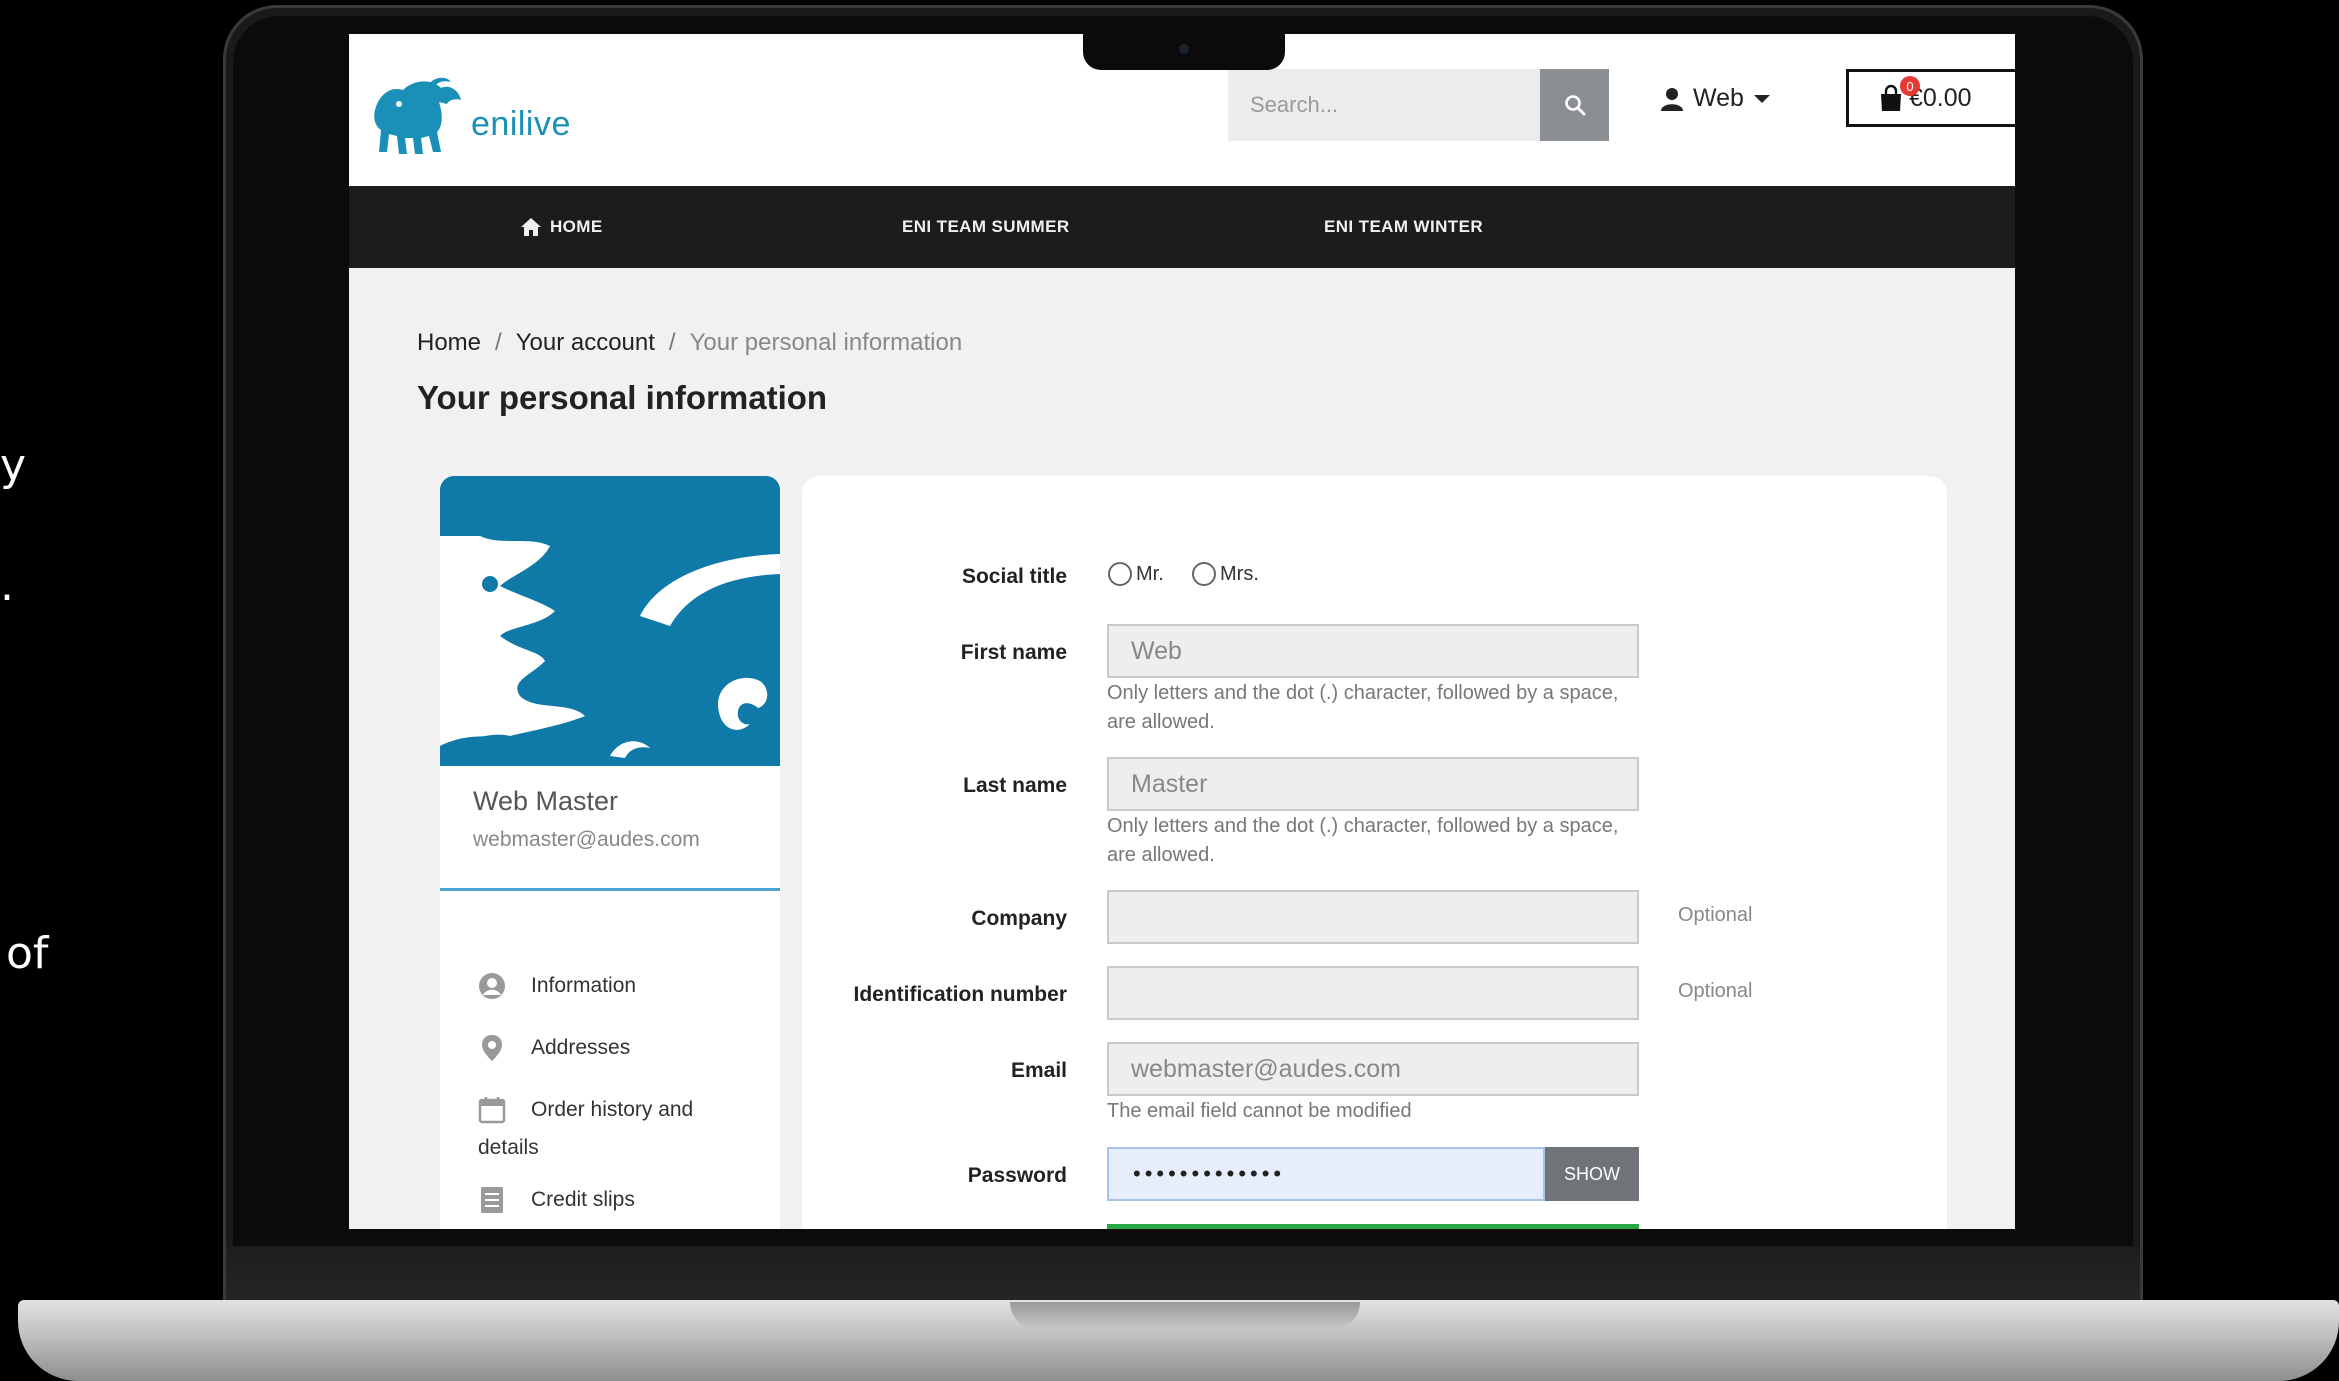 This screenshot has width=2339, height=1381. Describe the element at coordinates (1182, 227) in the screenshot. I see `main-navigation: HOME ENI TEAM SUMMER ENI TEAM WINTER` at that location.